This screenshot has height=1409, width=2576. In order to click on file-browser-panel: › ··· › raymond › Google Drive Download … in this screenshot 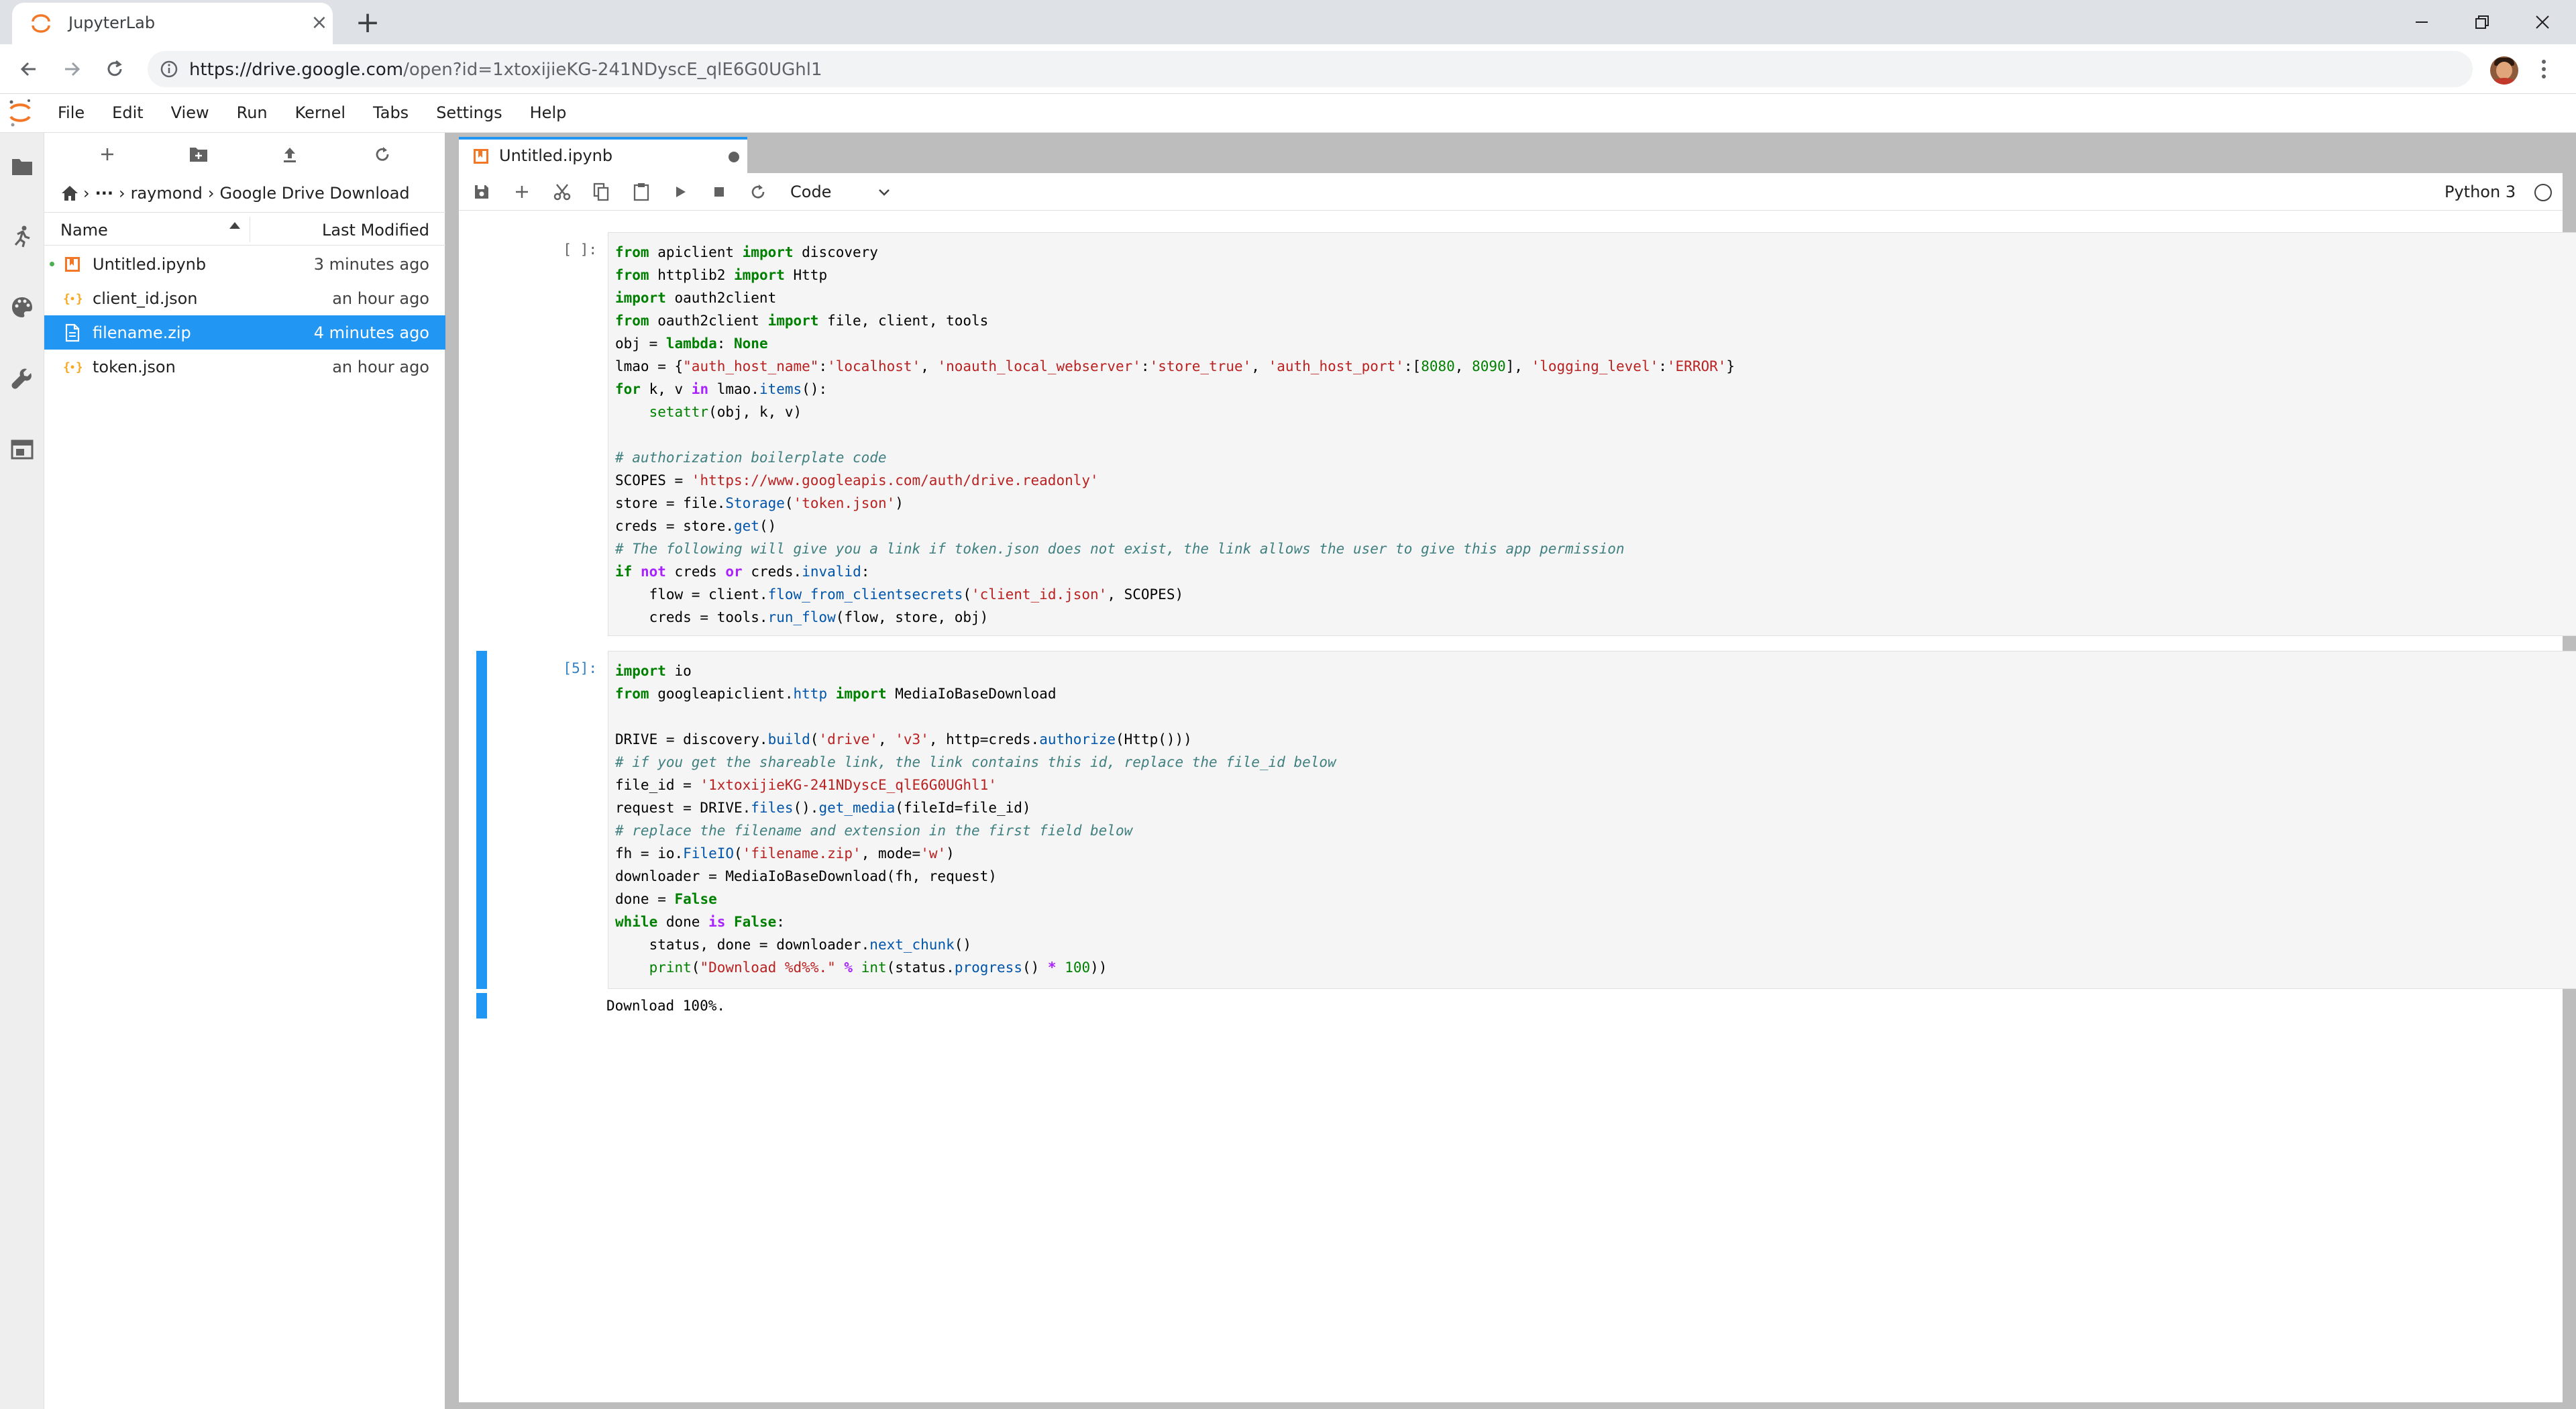, I will do `click(244, 771)`.